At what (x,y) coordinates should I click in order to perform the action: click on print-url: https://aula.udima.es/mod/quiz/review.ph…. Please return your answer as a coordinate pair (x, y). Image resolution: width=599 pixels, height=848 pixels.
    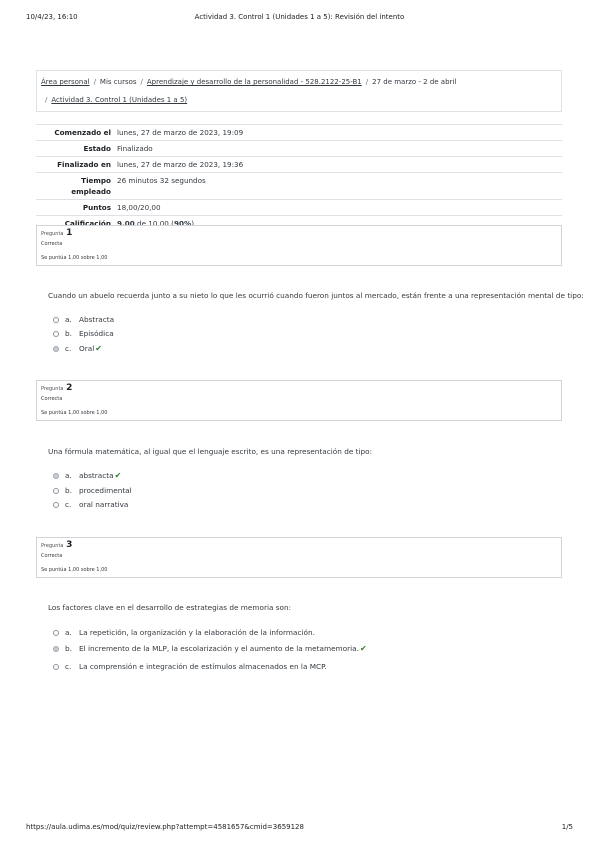
    Looking at the image, I should click on (165, 827).